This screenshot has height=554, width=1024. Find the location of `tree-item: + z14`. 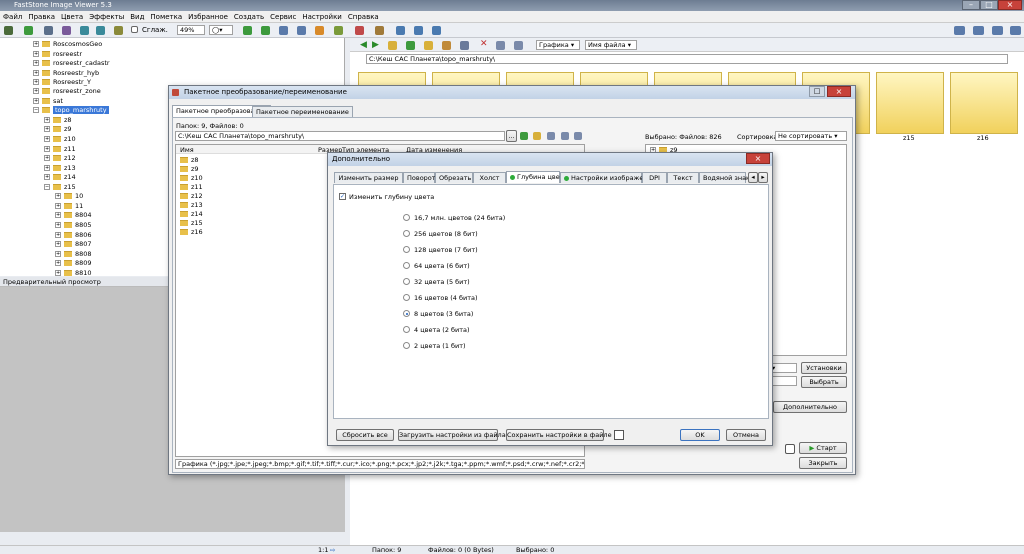

tree-item: + z14 is located at coordinates (60, 177).